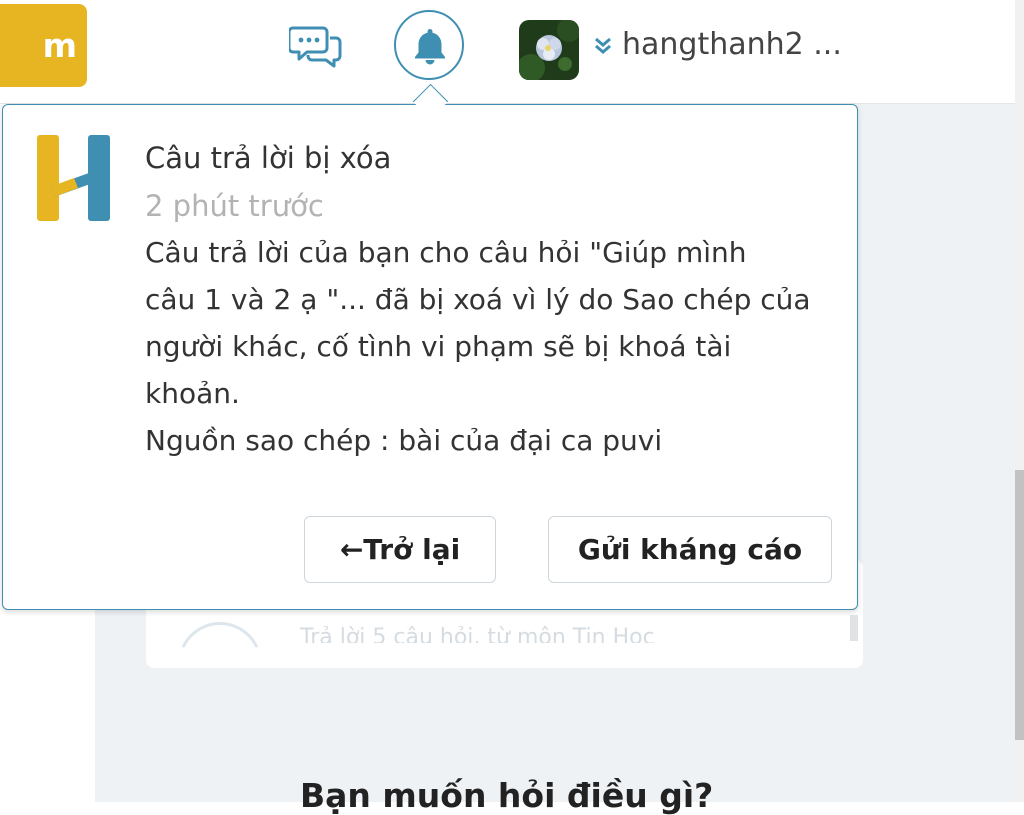 This screenshot has height=815, width=1024. What do you see at coordinates (192, 393) in the screenshot?
I see `notification-message-line: khoản.` at bounding box center [192, 393].